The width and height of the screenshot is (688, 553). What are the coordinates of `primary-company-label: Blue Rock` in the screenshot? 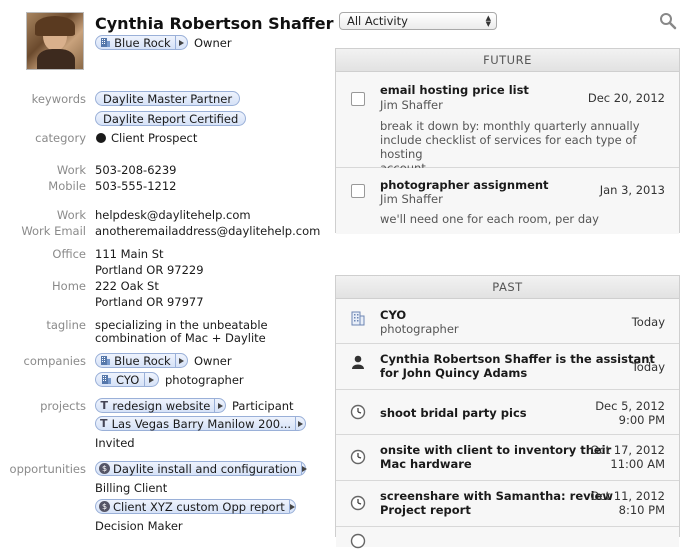 It's located at (142, 42).